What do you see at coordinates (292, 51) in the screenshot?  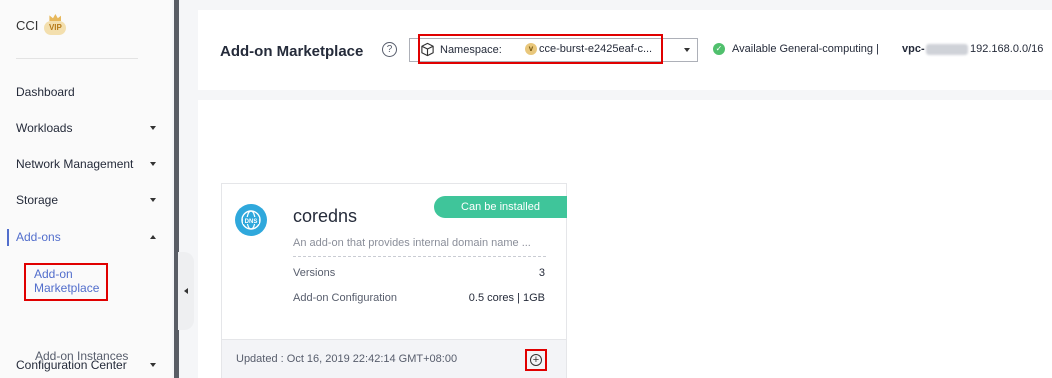 I see `page-title: Add-on Marketplace` at bounding box center [292, 51].